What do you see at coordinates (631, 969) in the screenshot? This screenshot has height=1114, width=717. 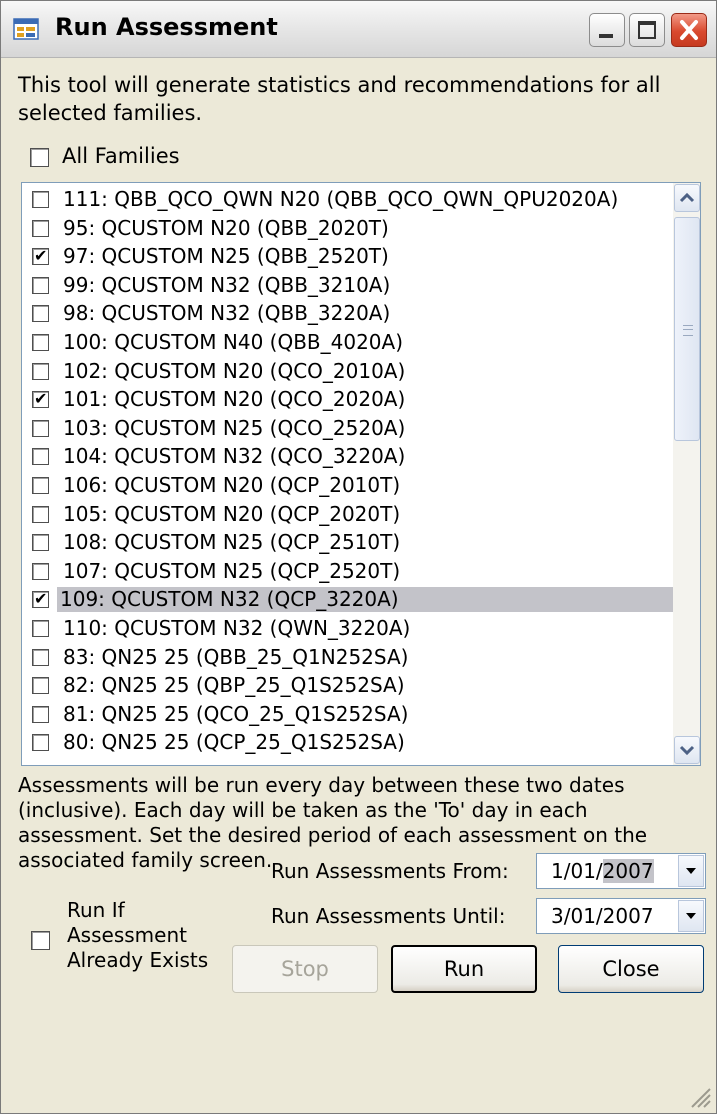 I see `close-button: Close` at bounding box center [631, 969].